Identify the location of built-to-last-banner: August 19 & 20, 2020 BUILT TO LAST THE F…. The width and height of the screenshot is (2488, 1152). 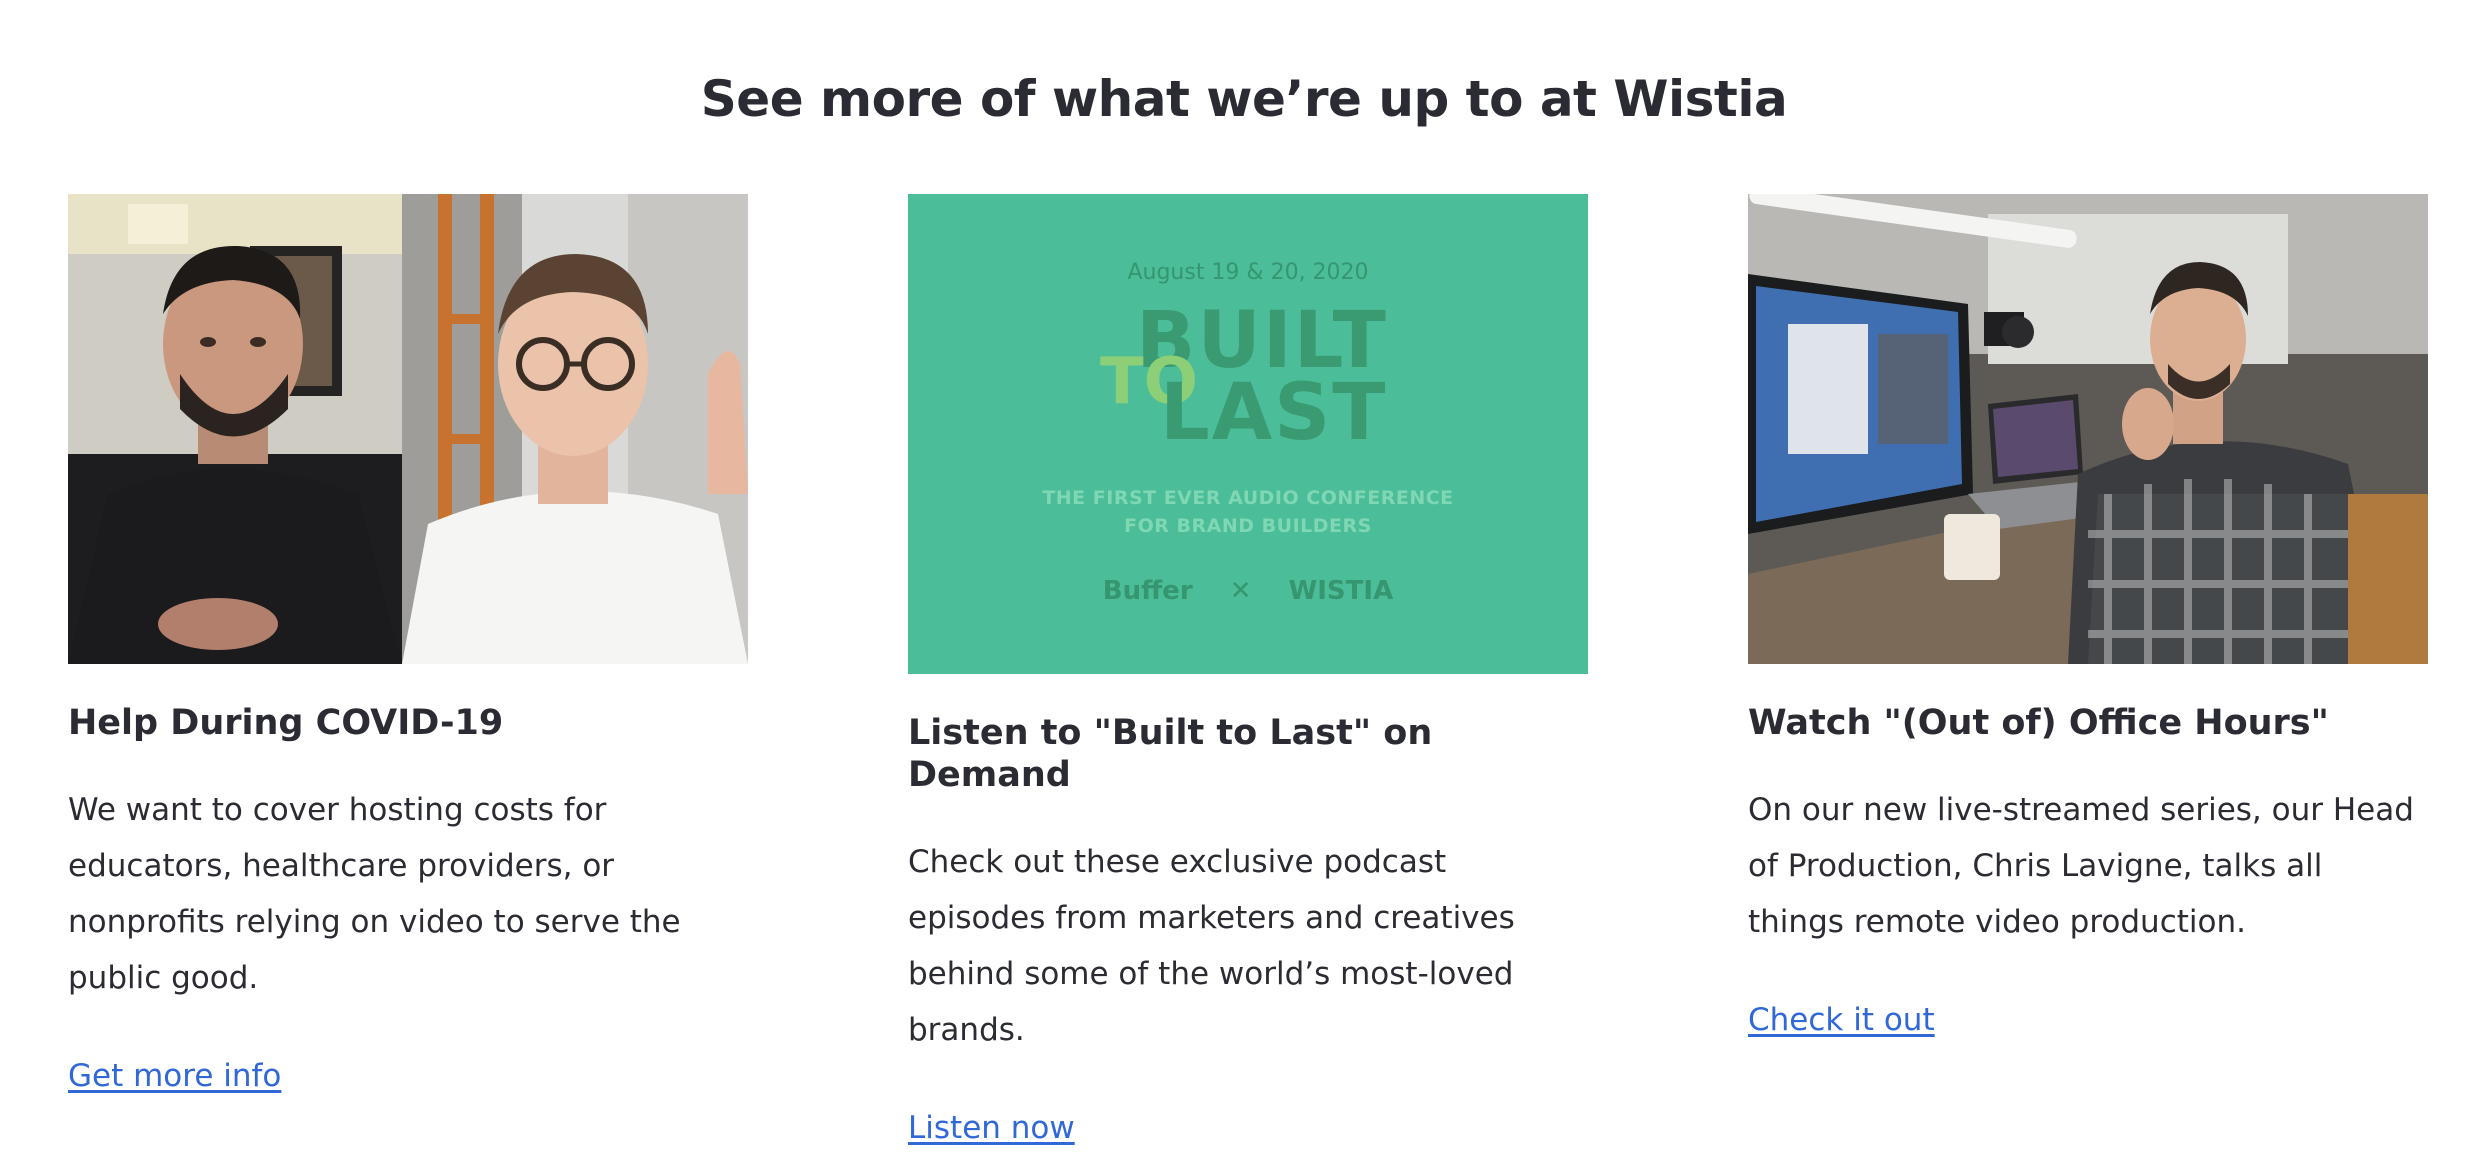
(1248, 434).